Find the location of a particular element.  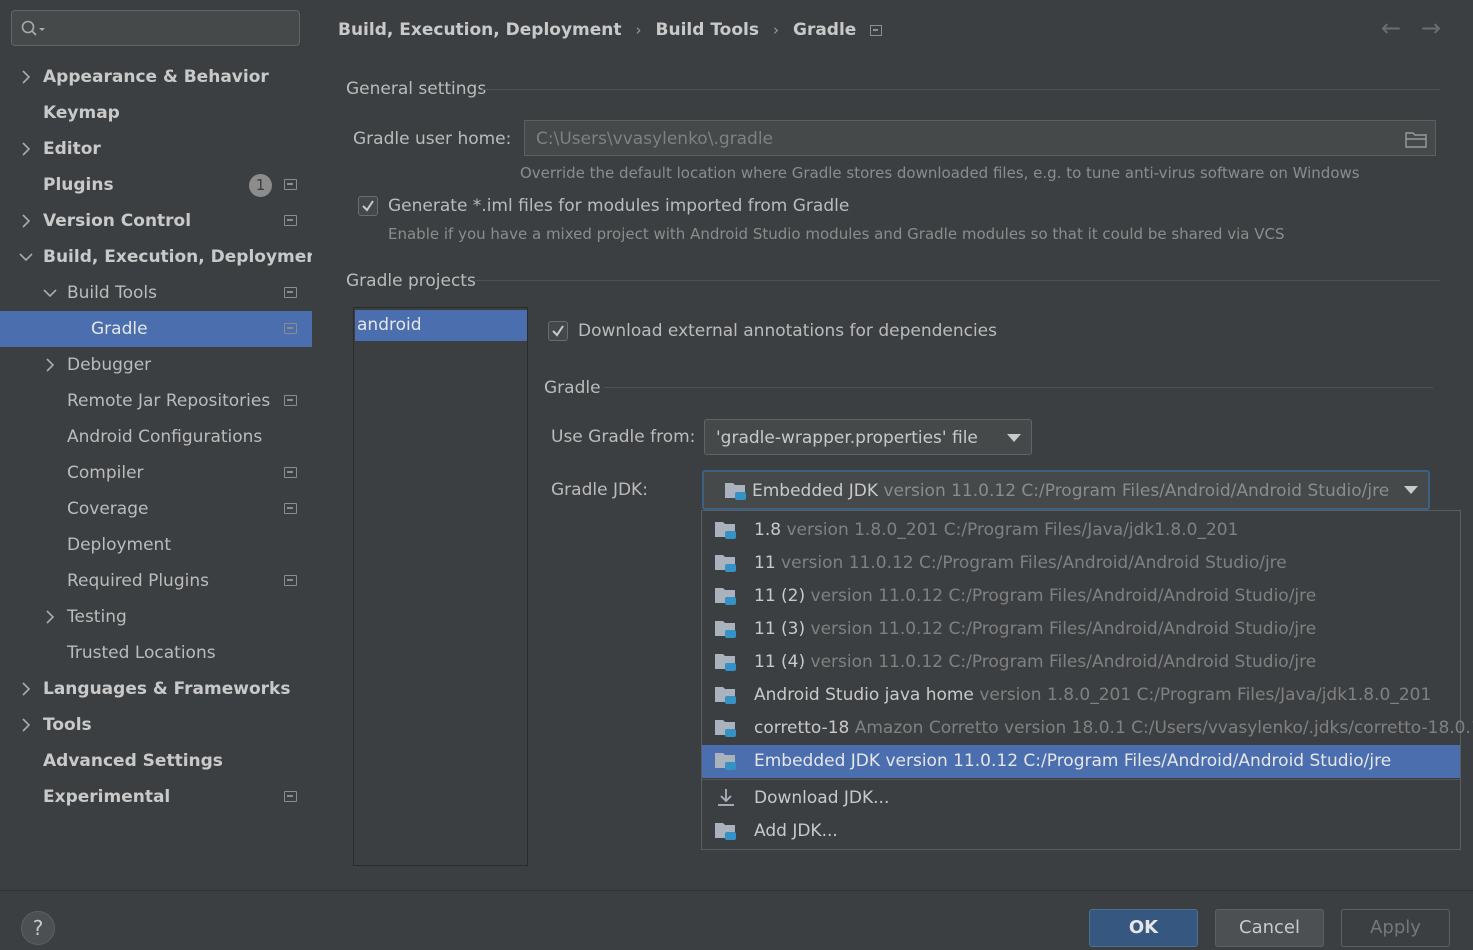

gradle-user-home-value: C:\Users\vvasylenko\.gradle is located at coordinates (655, 139).